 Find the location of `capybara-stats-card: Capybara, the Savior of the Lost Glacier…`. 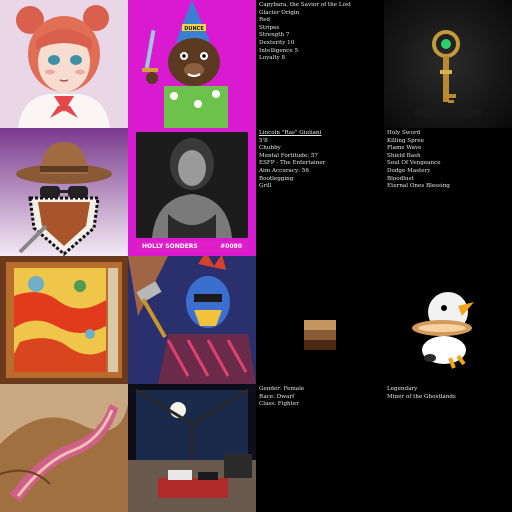

capybara-stats-card: Capybara, the Savior of the Lost Glacier… is located at coordinates (320, 64).